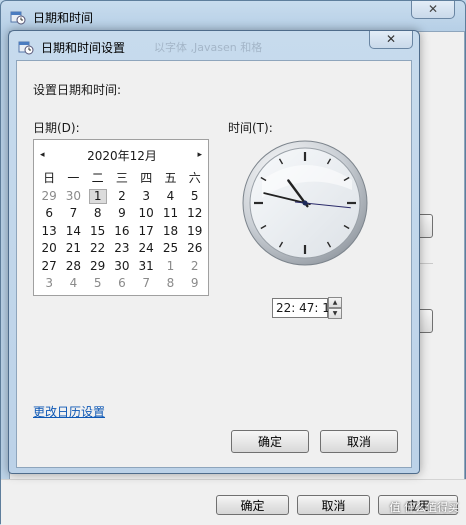 The image size is (466, 525). I want to click on calendar-day: 17, so click(146, 232).